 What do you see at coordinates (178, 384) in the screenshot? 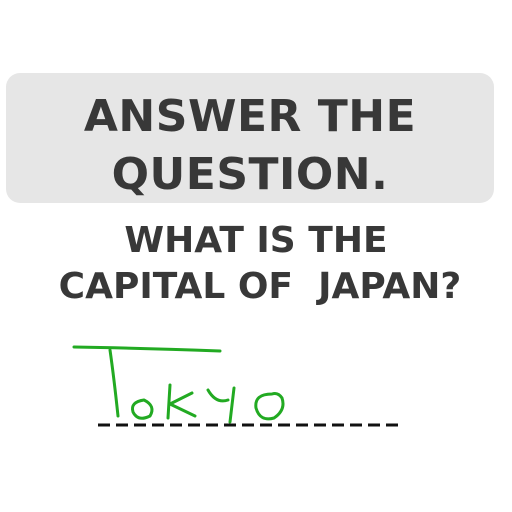
I see `handwriting-strokes` at bounding box center [178, 384].